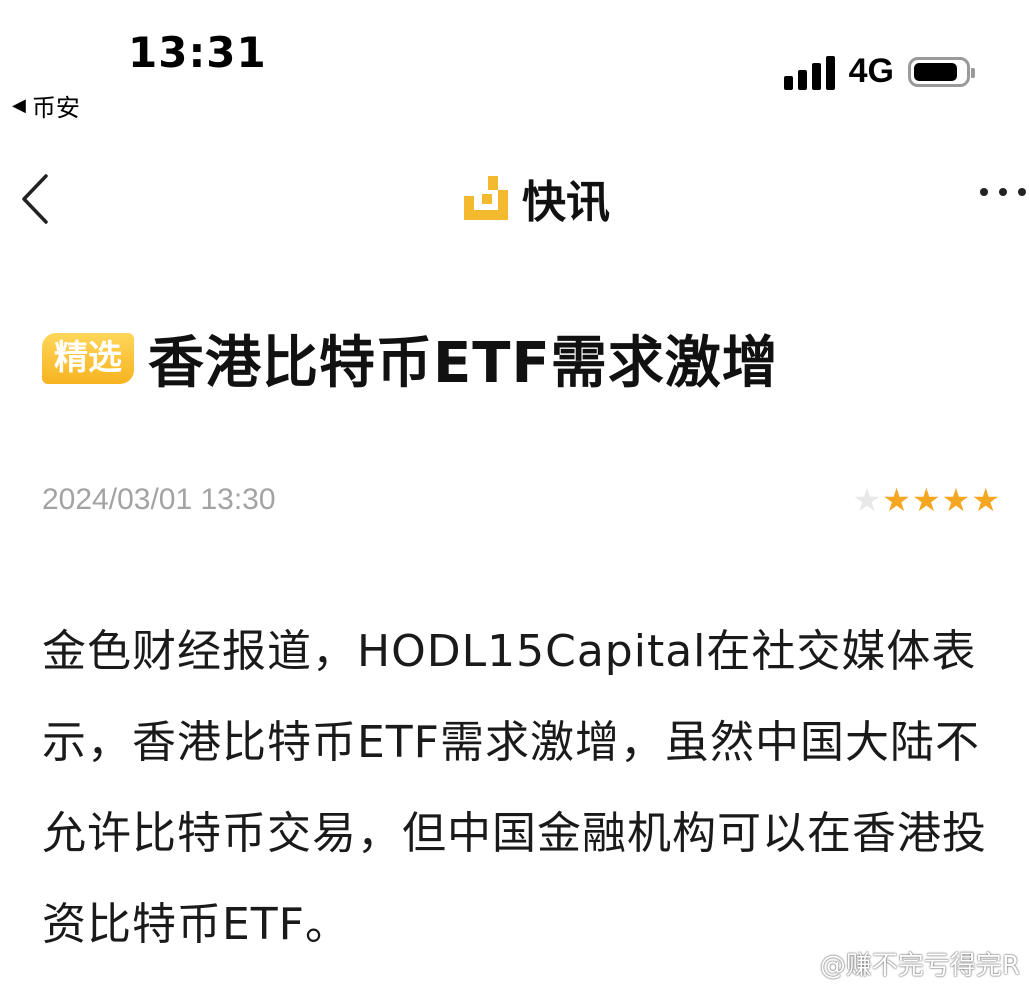 The image size is (1030, 994). I want to click on status-indicators: 4G, so click(879, 71).